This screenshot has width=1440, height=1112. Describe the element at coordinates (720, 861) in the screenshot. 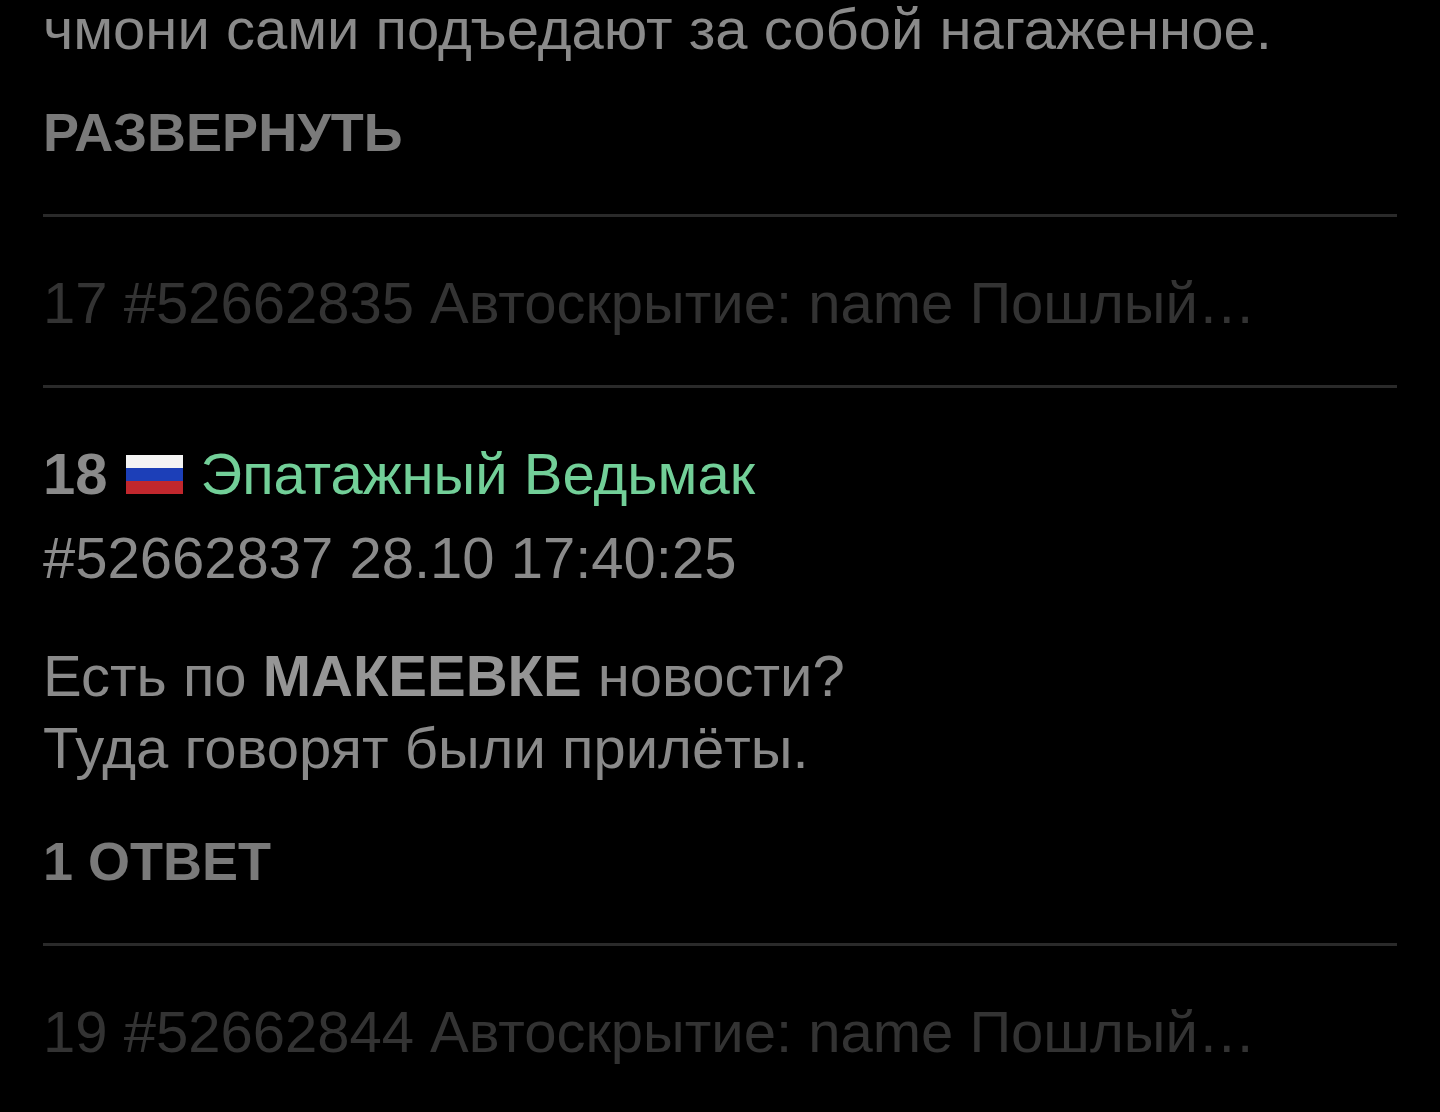

I see `replies-link: 1 ОТВЕТ` at that location.